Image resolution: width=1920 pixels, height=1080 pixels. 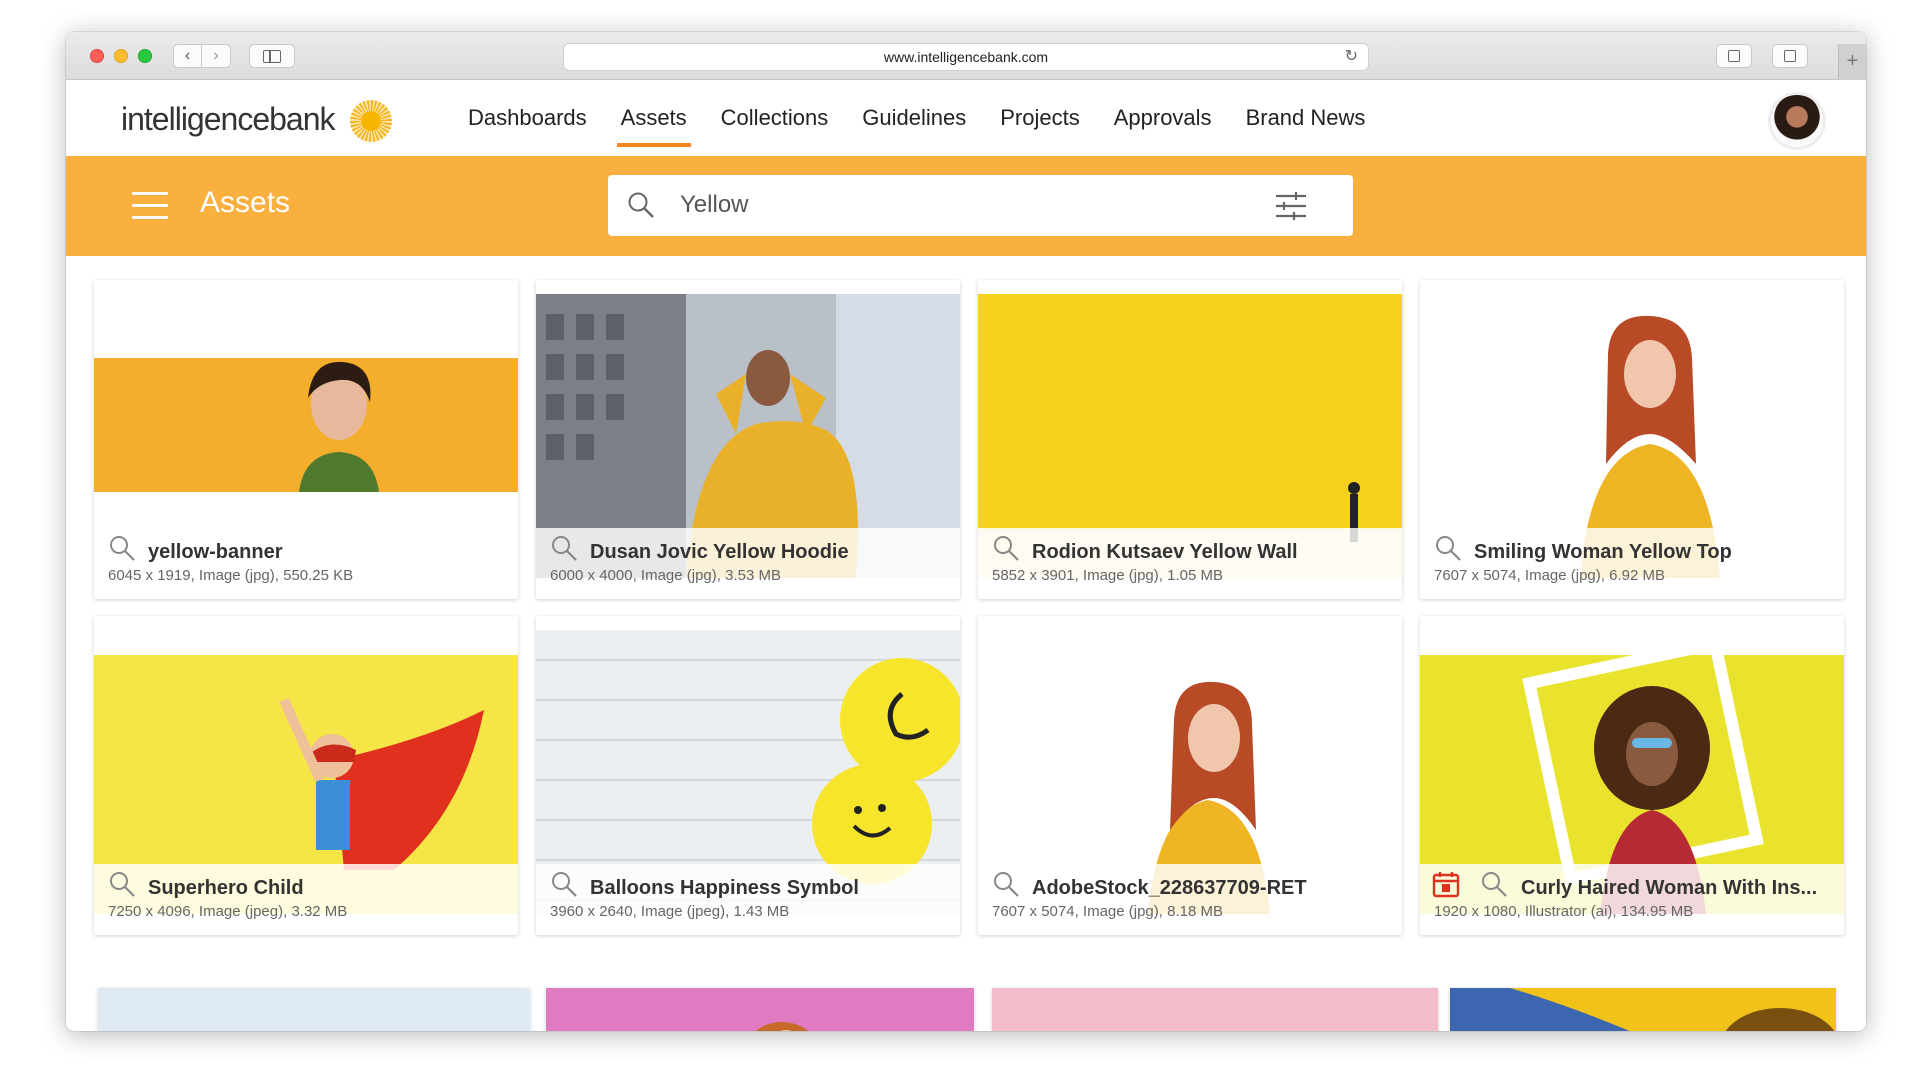 What do you see at coordinates (1564, 911) in the screenshot?
I see `asset-meta: 1920 x 1080, Illustrator (ai), 134.95 MB` at bounding box center [1564, 911].